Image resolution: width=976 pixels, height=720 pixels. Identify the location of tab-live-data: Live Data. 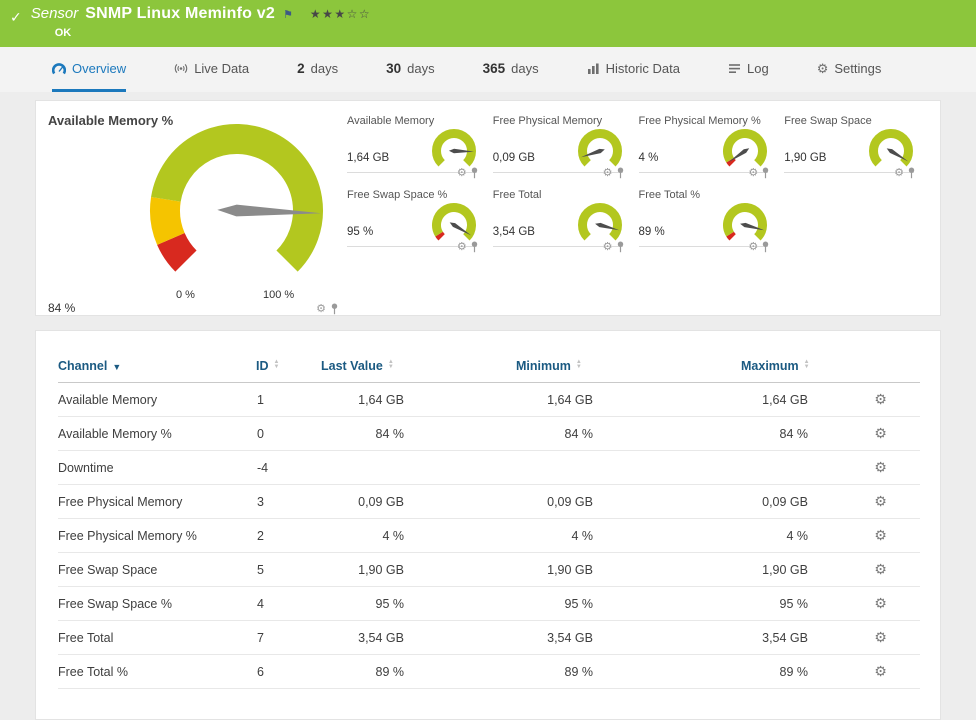
(211, 69).